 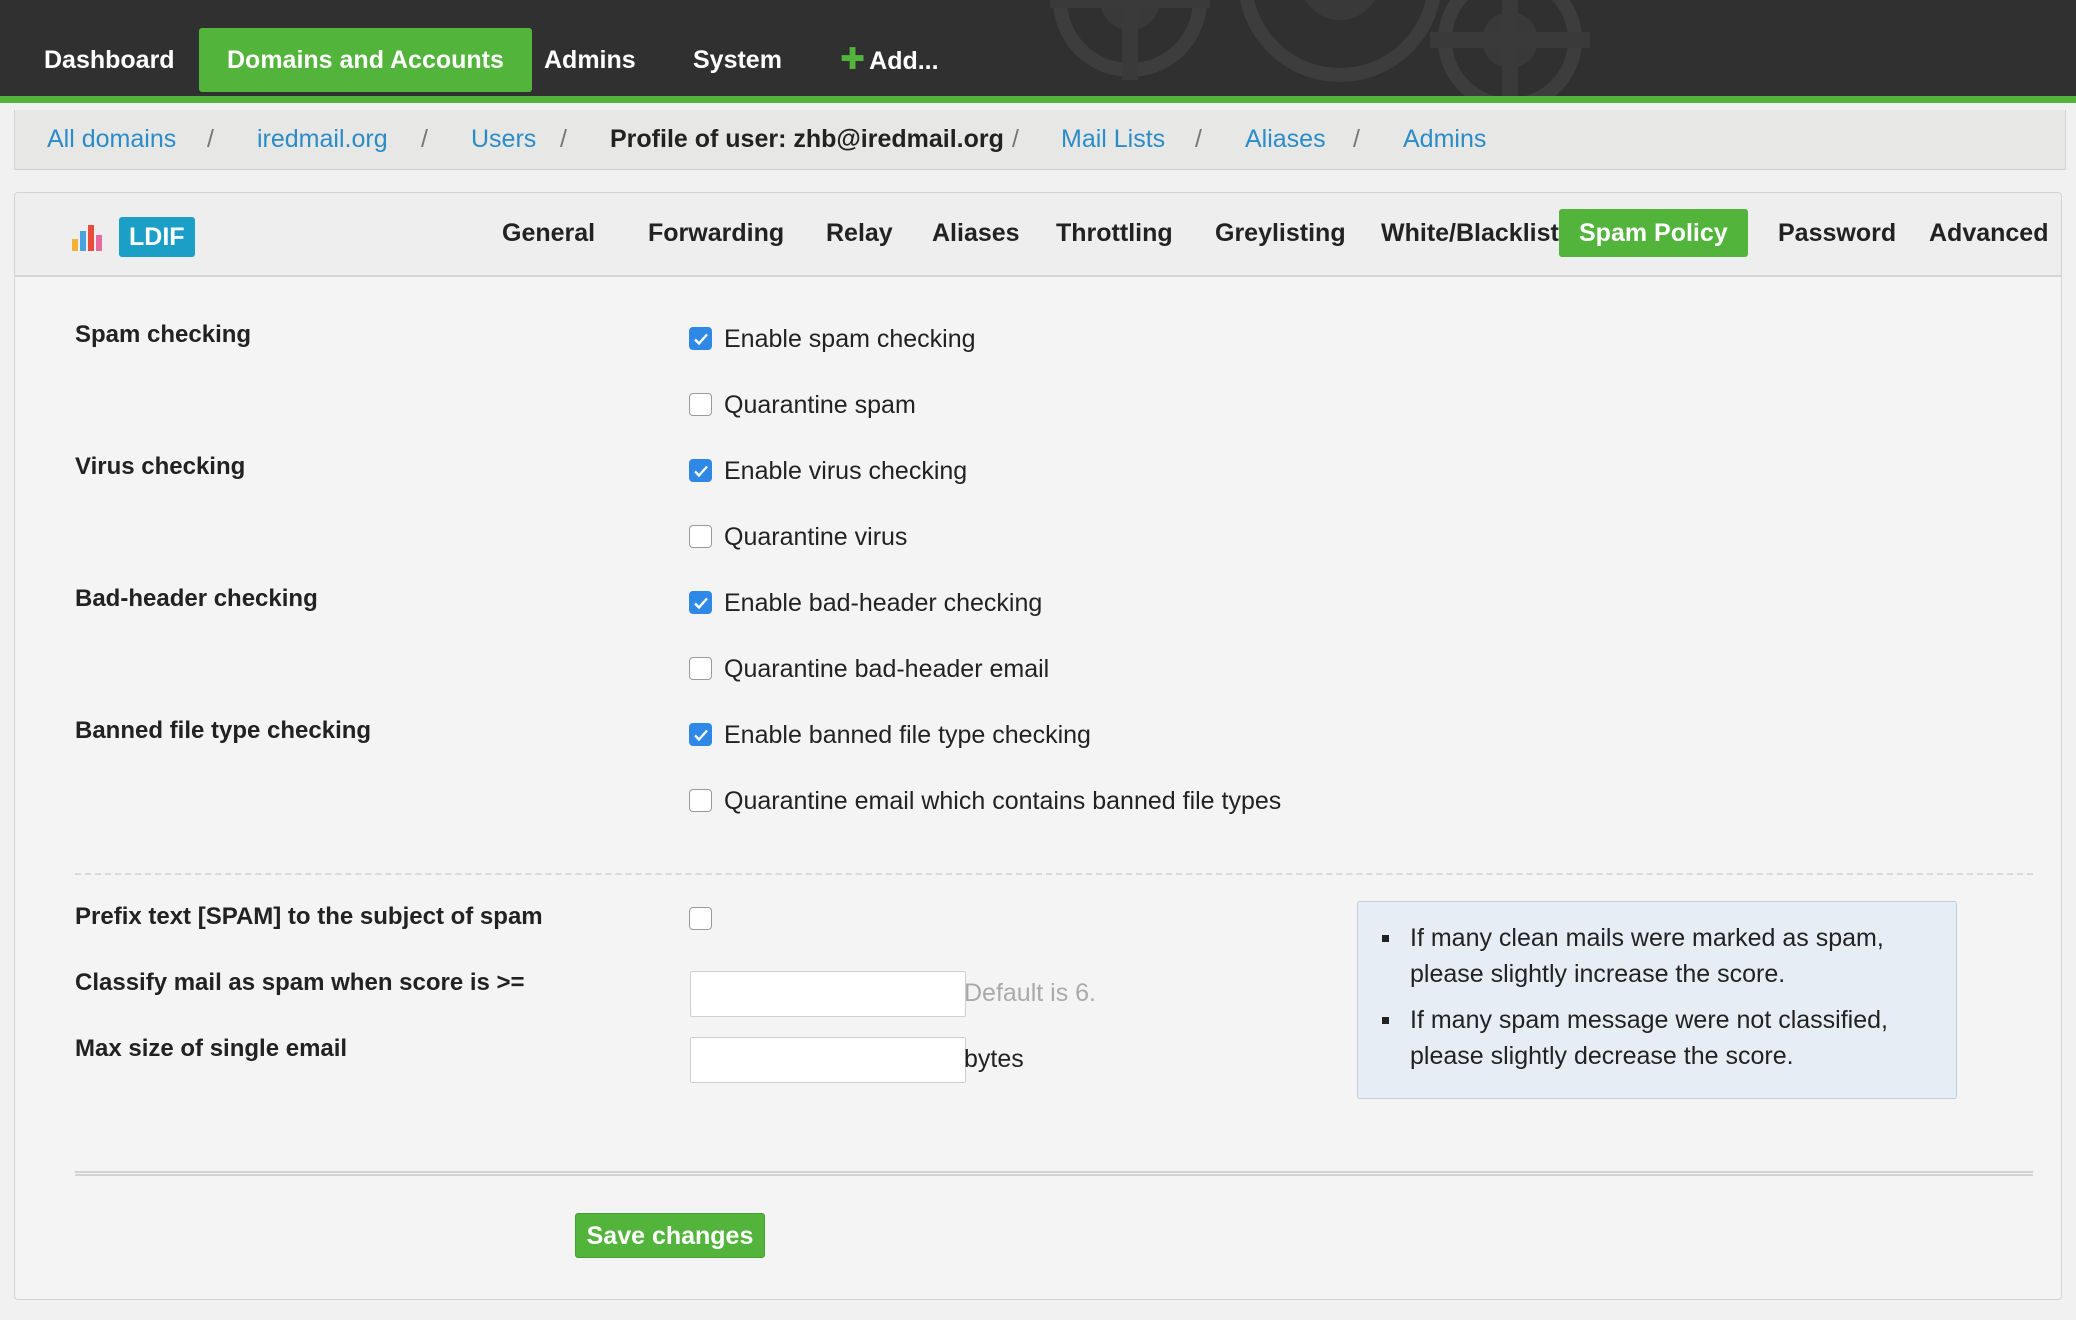 I want to click on nav-system: System, so click(x=737, y=60).